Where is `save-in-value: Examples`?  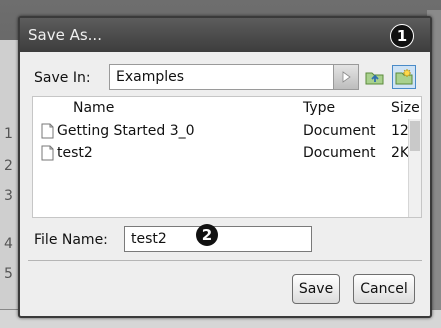
save-in-value: Examples is located at coordinates (150, 77).